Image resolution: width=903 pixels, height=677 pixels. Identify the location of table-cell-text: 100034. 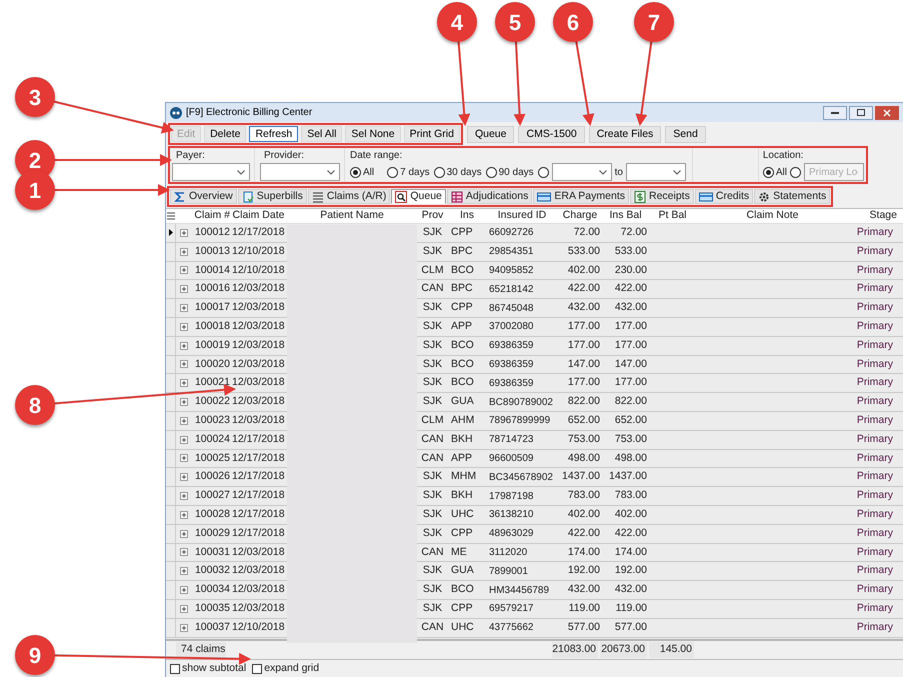
(212, 590).